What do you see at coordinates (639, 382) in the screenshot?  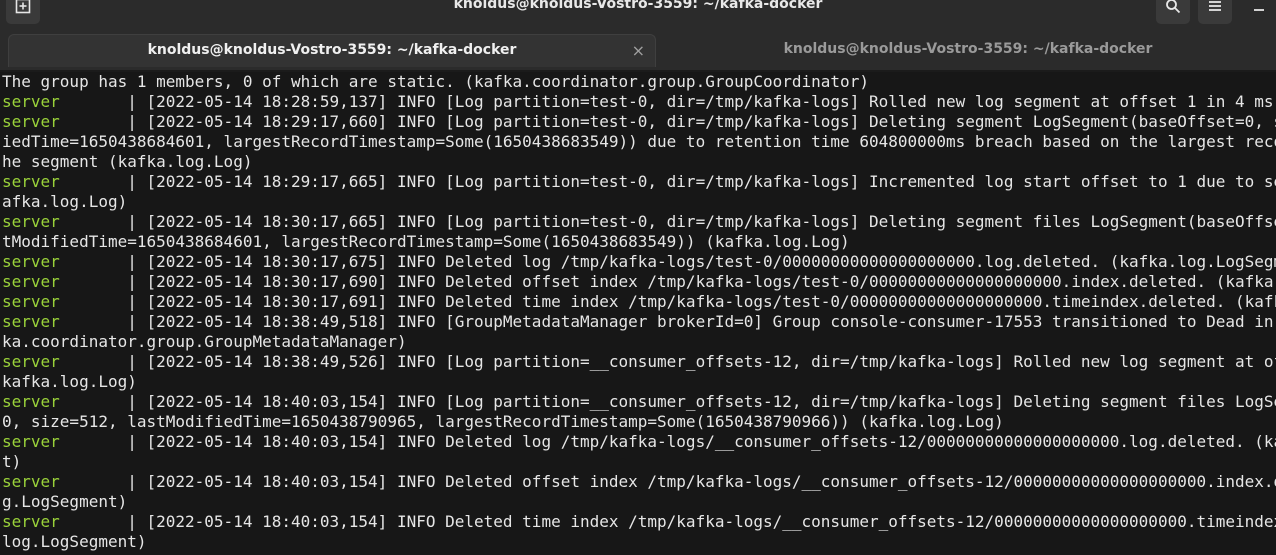 I see `terminal-line: kafka.log.Log)` at bounding box center [639, 382].